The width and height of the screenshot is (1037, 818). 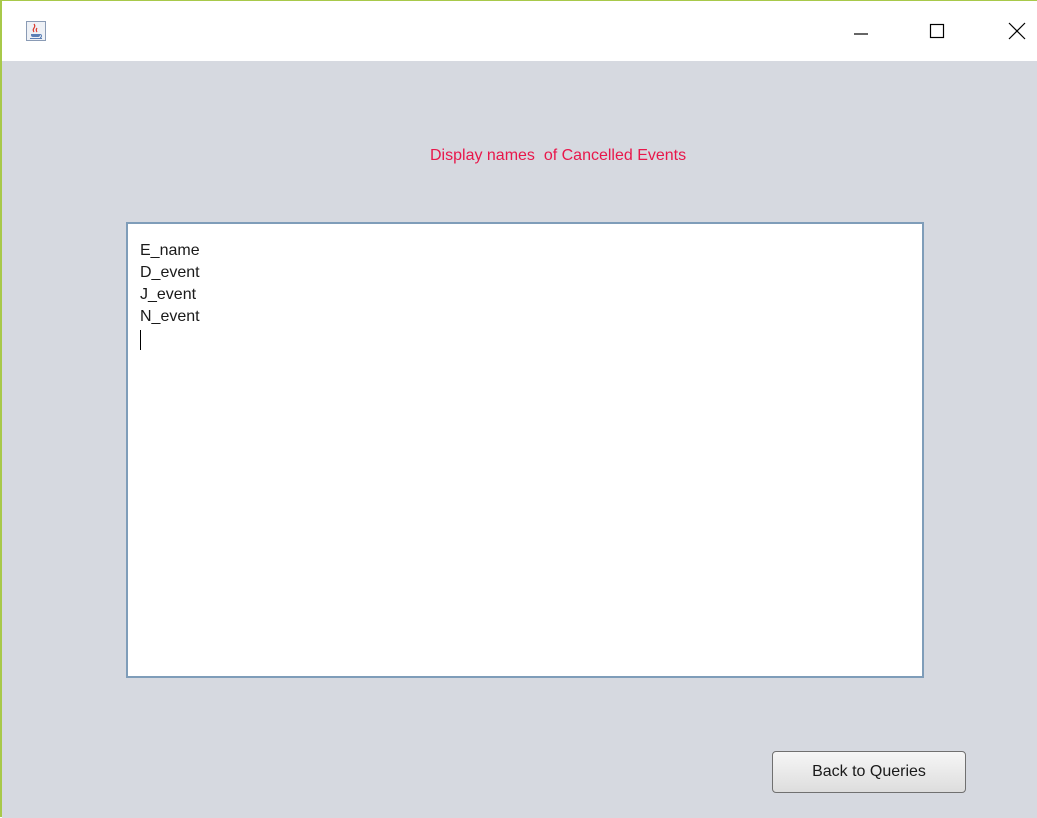 I want to click on minimize-button, so click(x=861, y=33).